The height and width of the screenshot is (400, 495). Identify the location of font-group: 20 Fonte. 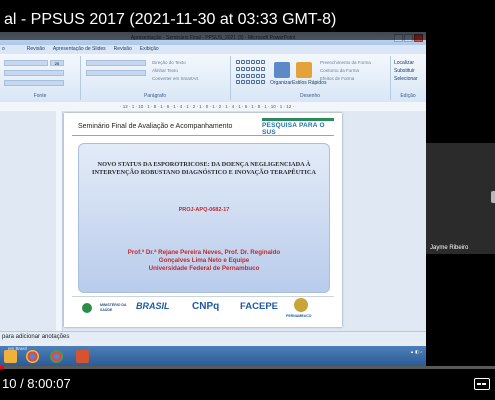
(40, 78).